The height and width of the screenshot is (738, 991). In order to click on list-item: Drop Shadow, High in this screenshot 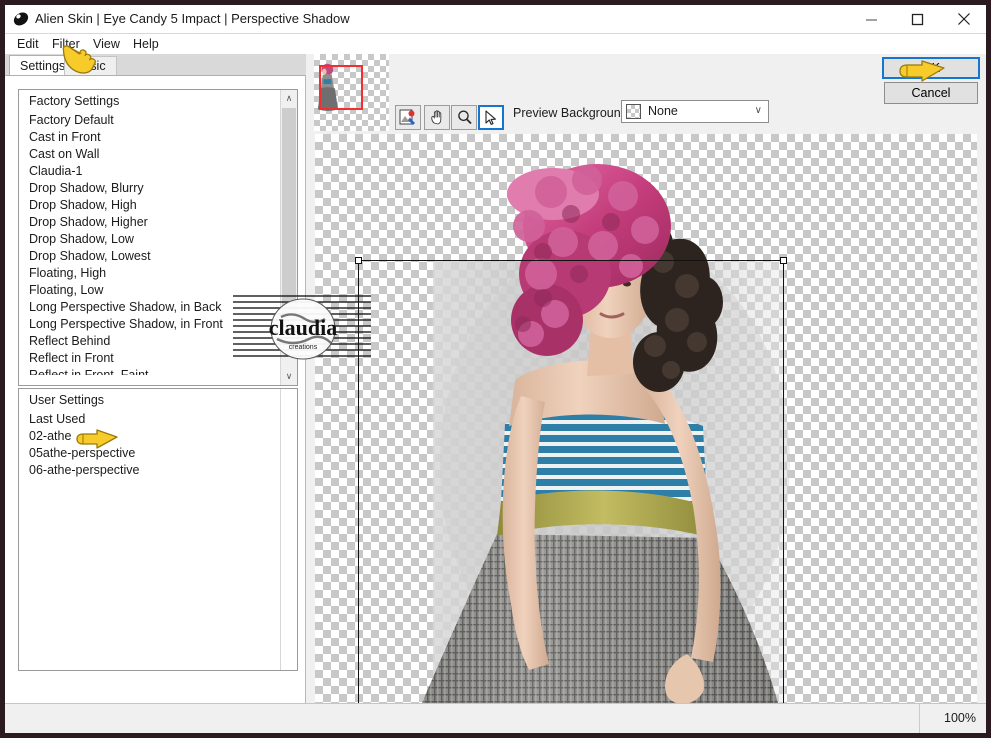, I will do `click(158, 205)`.